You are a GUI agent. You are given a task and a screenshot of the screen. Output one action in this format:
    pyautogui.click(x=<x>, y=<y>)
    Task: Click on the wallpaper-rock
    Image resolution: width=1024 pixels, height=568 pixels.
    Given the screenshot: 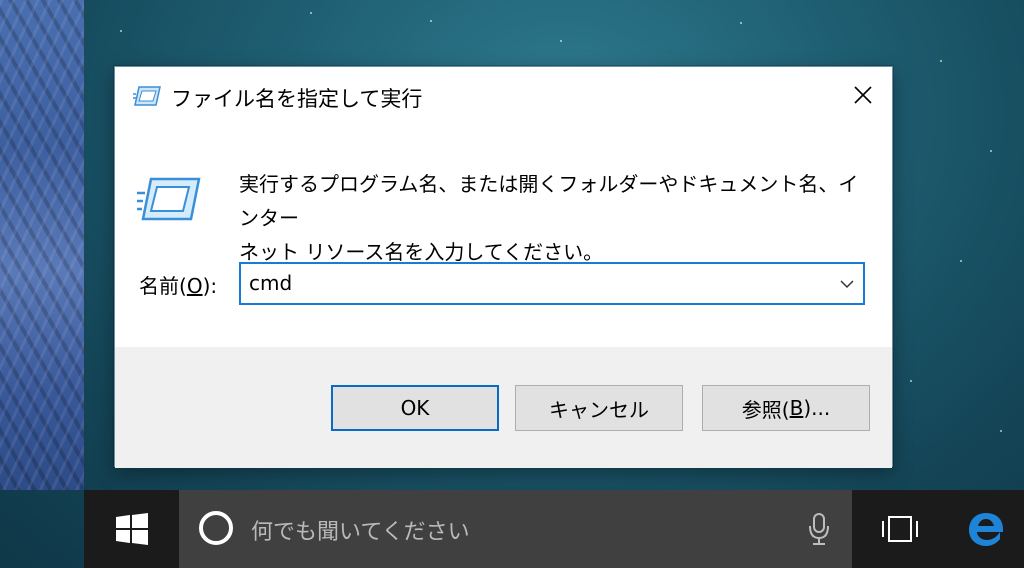 What is the action you would take?
    pyautogui.click(x=42, y=245)
    